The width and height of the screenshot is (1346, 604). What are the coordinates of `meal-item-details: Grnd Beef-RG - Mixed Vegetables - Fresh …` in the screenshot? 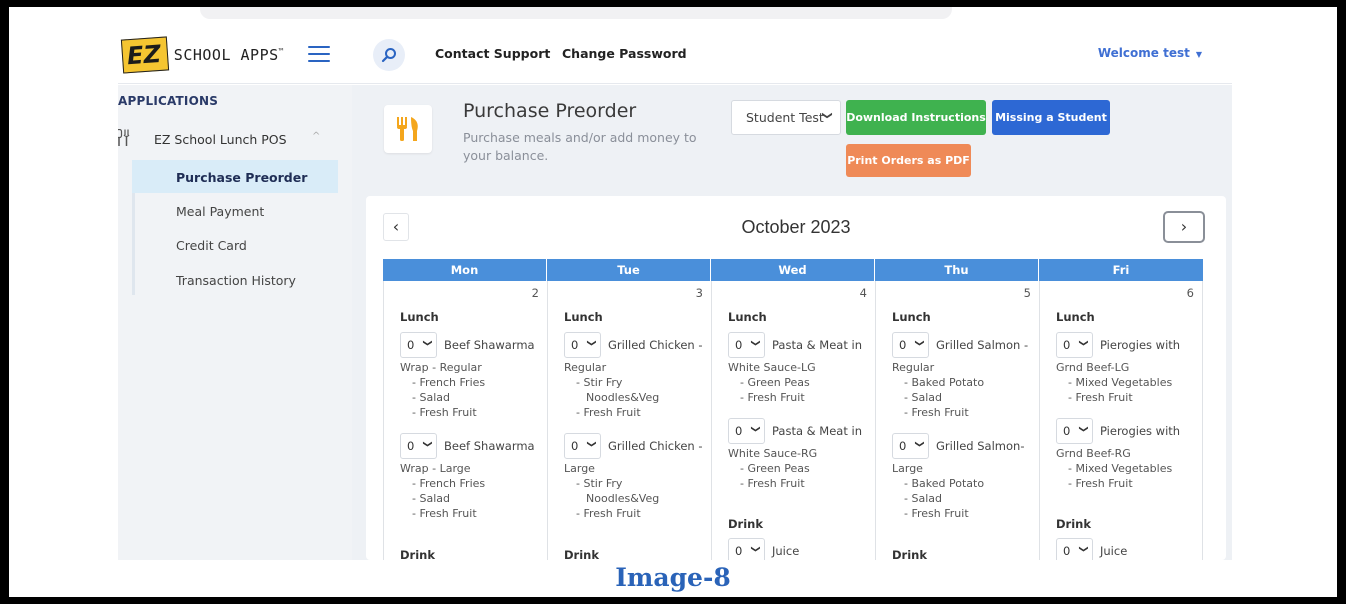 It's located at (1114, 468).